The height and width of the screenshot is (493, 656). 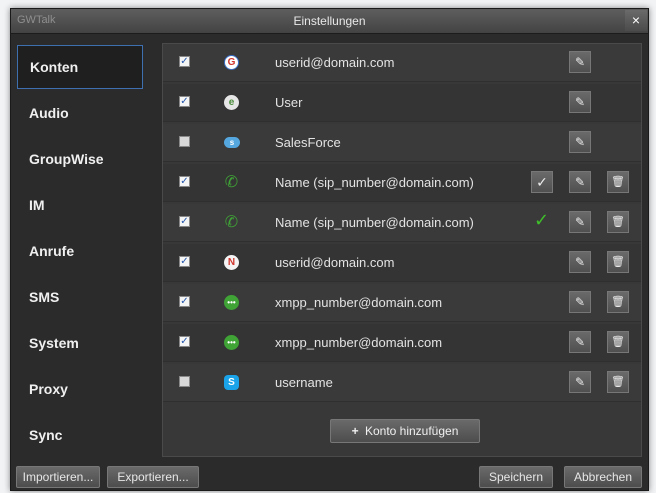 What do you see at coordinates (304, 382) in the screenshot?
I see `account-name: username` at bounding box center [304, 382].